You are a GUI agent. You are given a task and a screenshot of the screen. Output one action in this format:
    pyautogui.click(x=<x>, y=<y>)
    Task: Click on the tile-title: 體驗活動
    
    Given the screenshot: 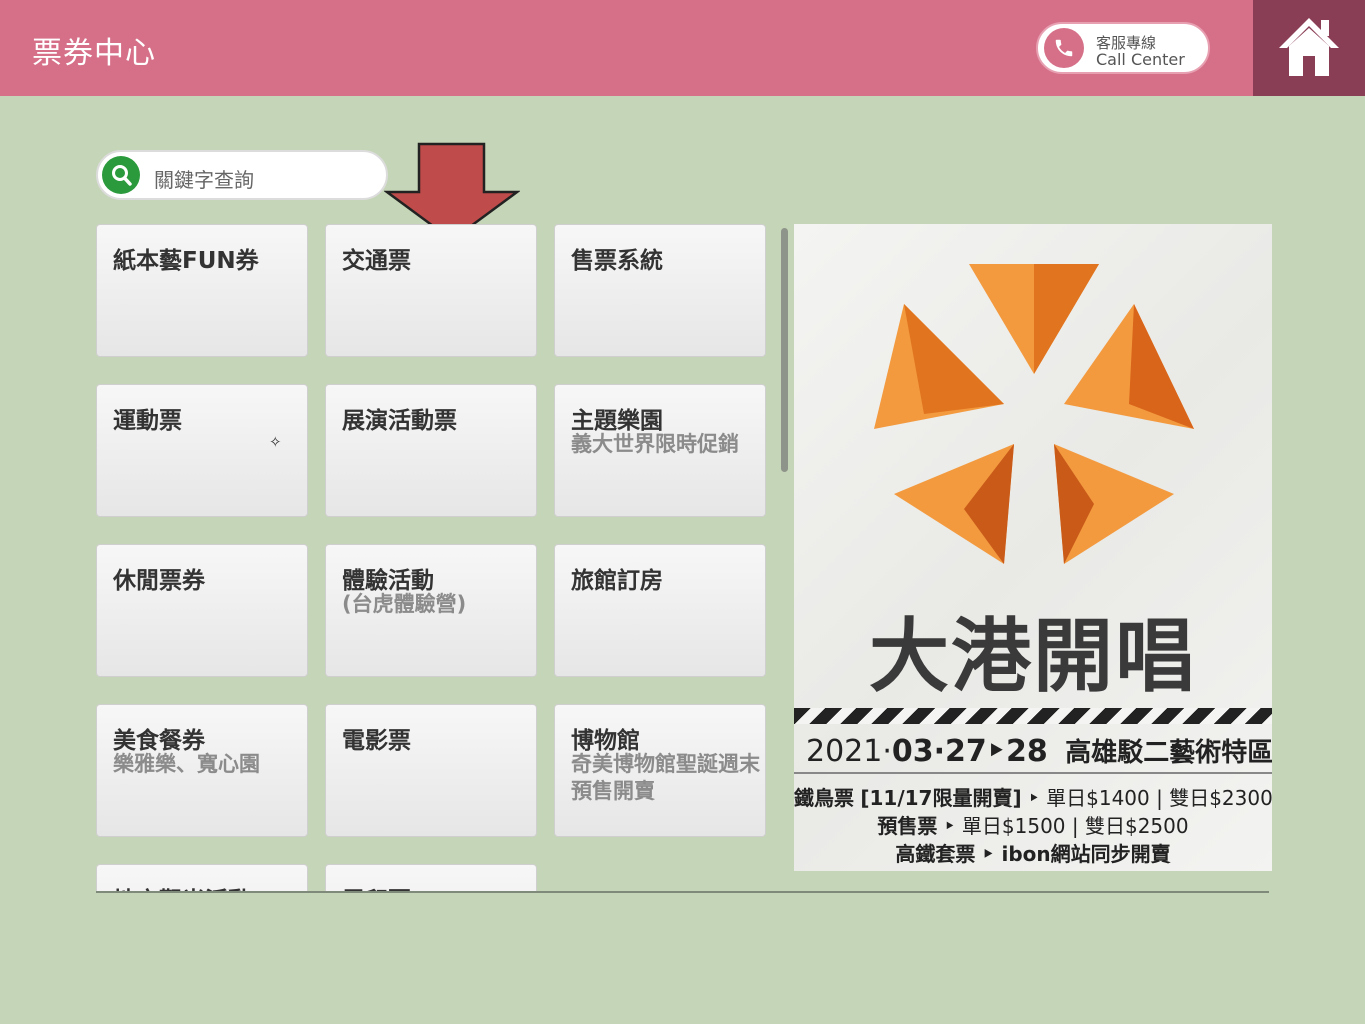 What is the action you would take?
    pyautogui.click(x=388, y=581)
    